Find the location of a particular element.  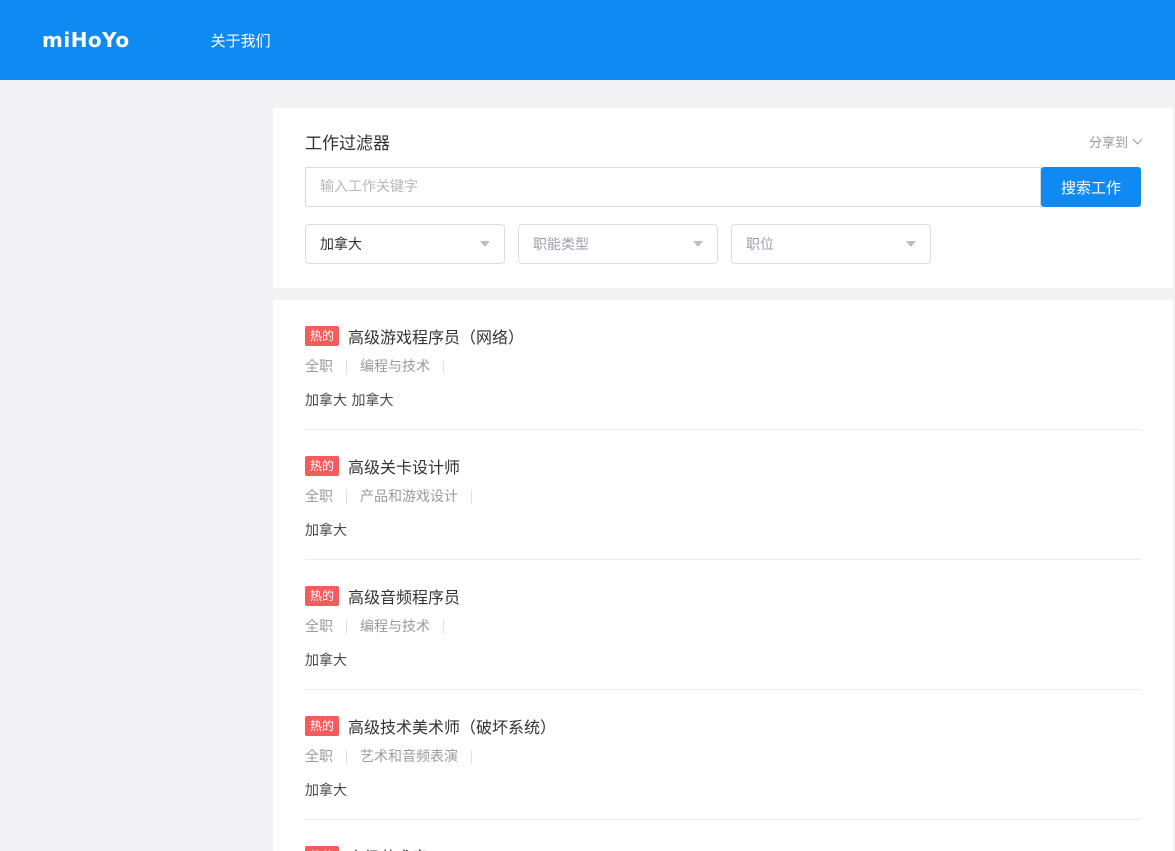

filter-title: 工作过滤器 is located at coordinates (347, 143).